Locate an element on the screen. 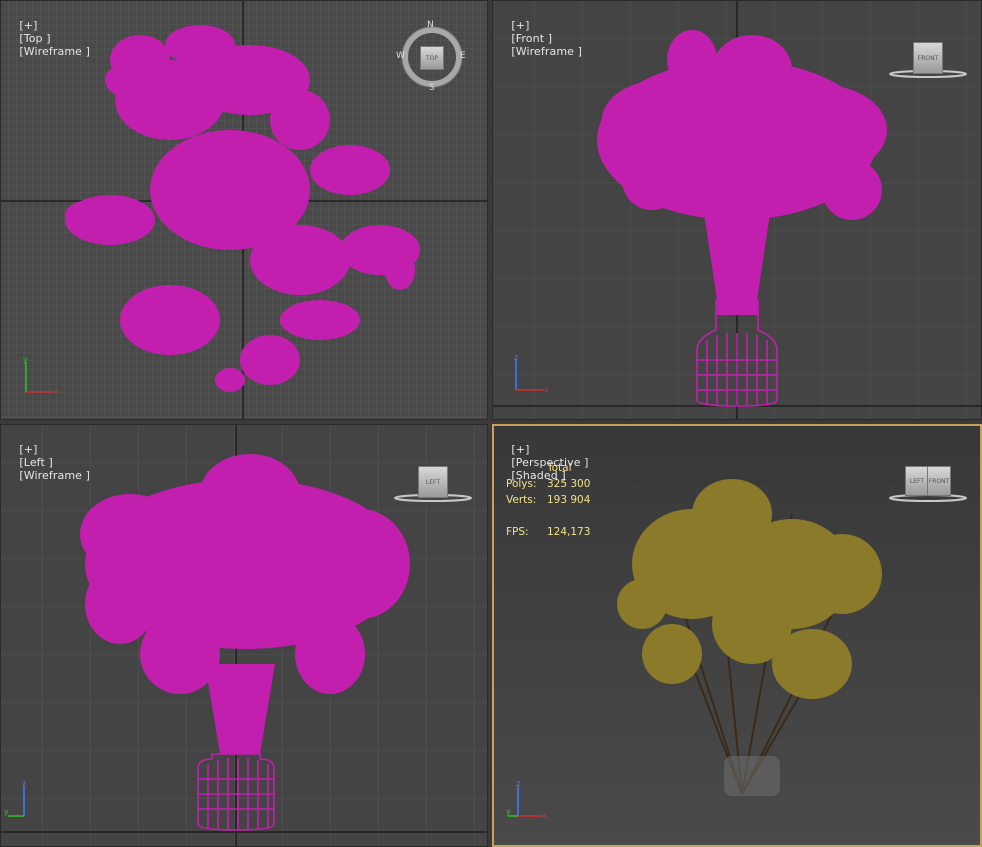 The width and height of the screenshot is (982, 847). viewport-shading-mode: [Shaded ] is located at coordinates (538, 475).